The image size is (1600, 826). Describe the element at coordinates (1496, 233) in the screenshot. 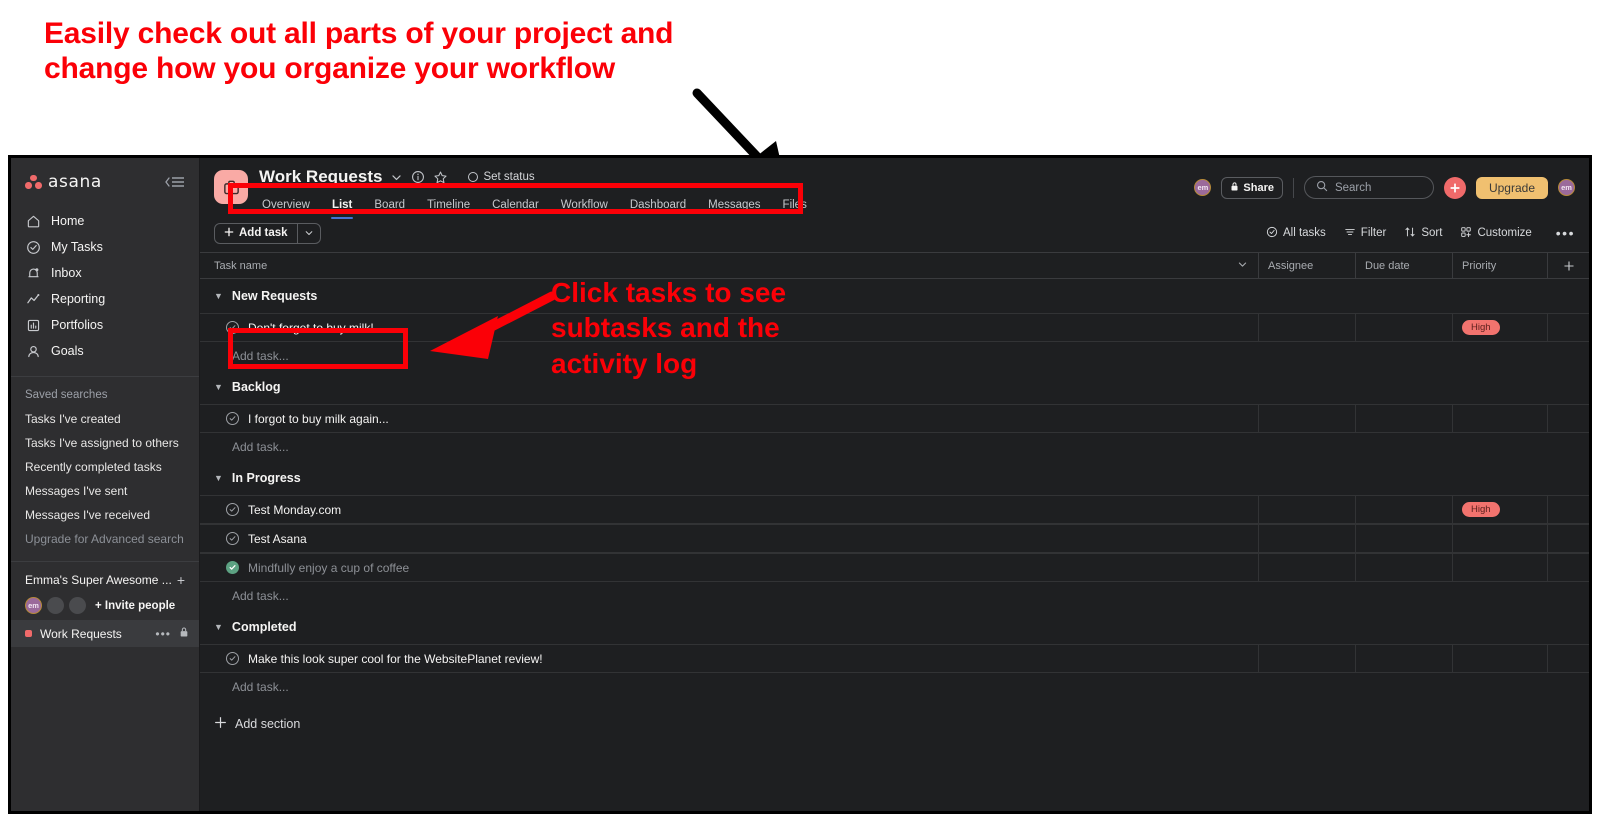

I see `customize-button: Customize` at that location.